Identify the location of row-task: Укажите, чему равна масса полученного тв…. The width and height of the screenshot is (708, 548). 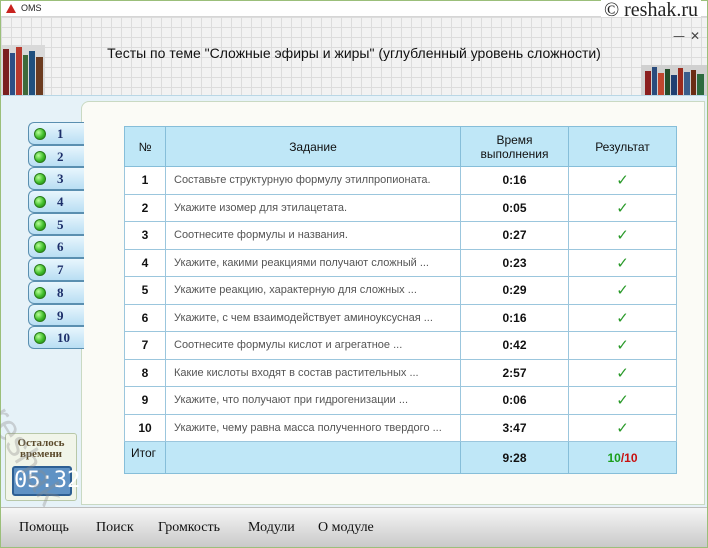
(313, 427).